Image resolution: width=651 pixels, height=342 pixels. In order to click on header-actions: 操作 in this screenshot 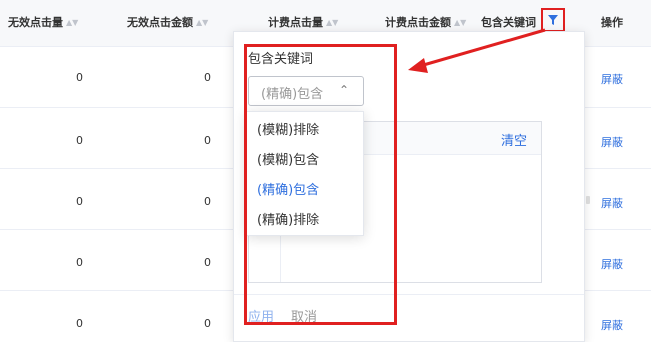, I will do `click(612, 23)`.